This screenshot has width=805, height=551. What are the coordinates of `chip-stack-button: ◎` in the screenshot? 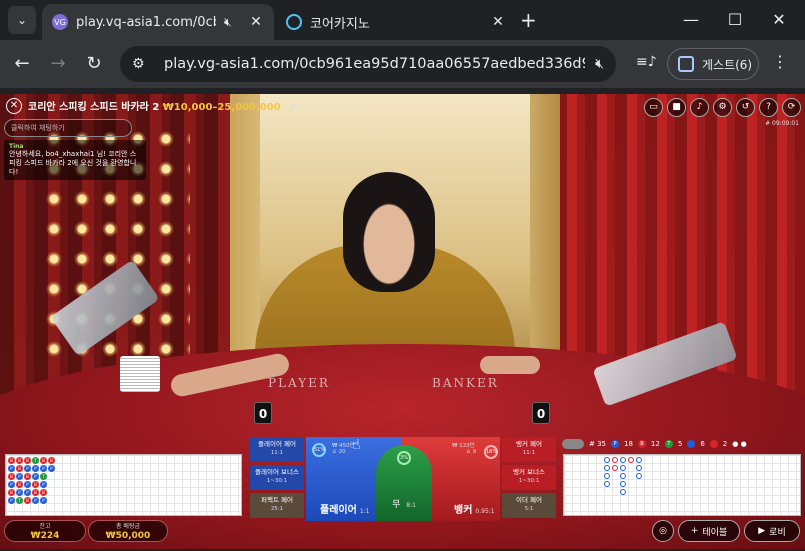 It's located at (663, 531).